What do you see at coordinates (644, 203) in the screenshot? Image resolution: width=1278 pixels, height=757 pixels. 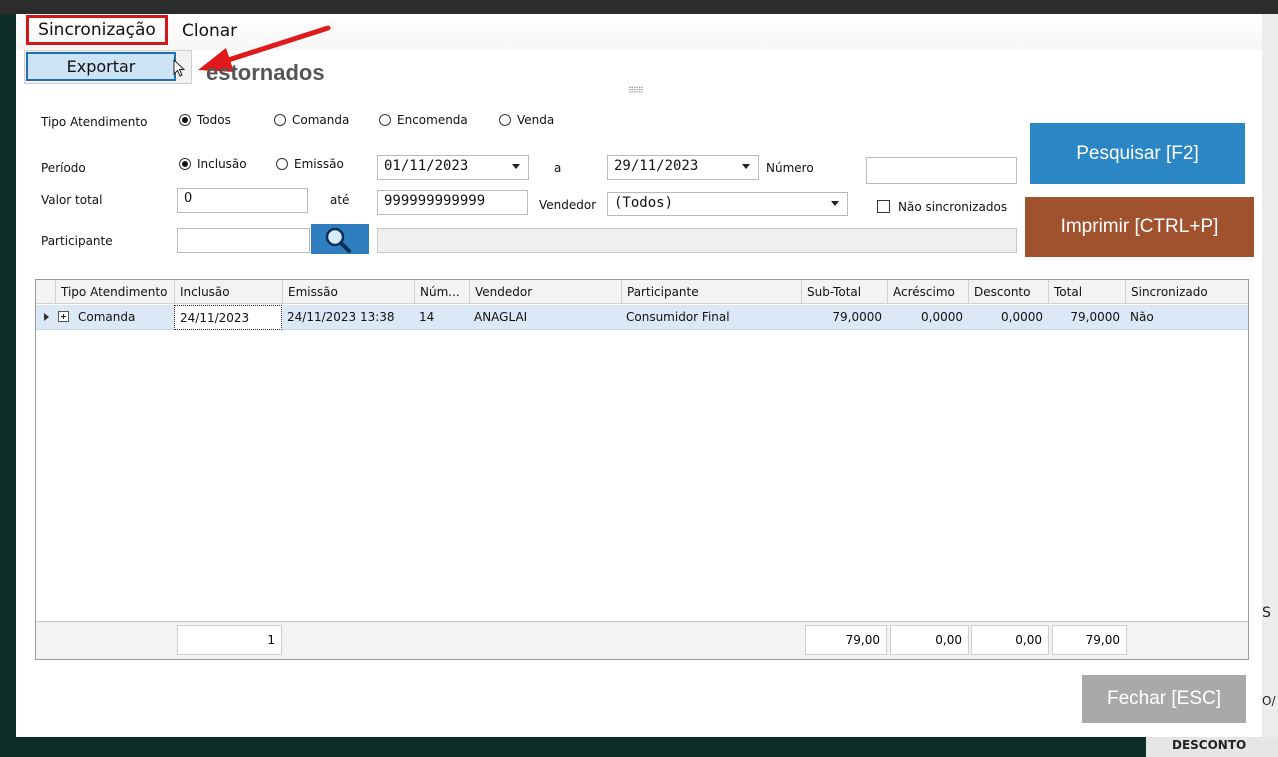 I see `vendedor-value: (Todos)` at bounding box center [644, 203].